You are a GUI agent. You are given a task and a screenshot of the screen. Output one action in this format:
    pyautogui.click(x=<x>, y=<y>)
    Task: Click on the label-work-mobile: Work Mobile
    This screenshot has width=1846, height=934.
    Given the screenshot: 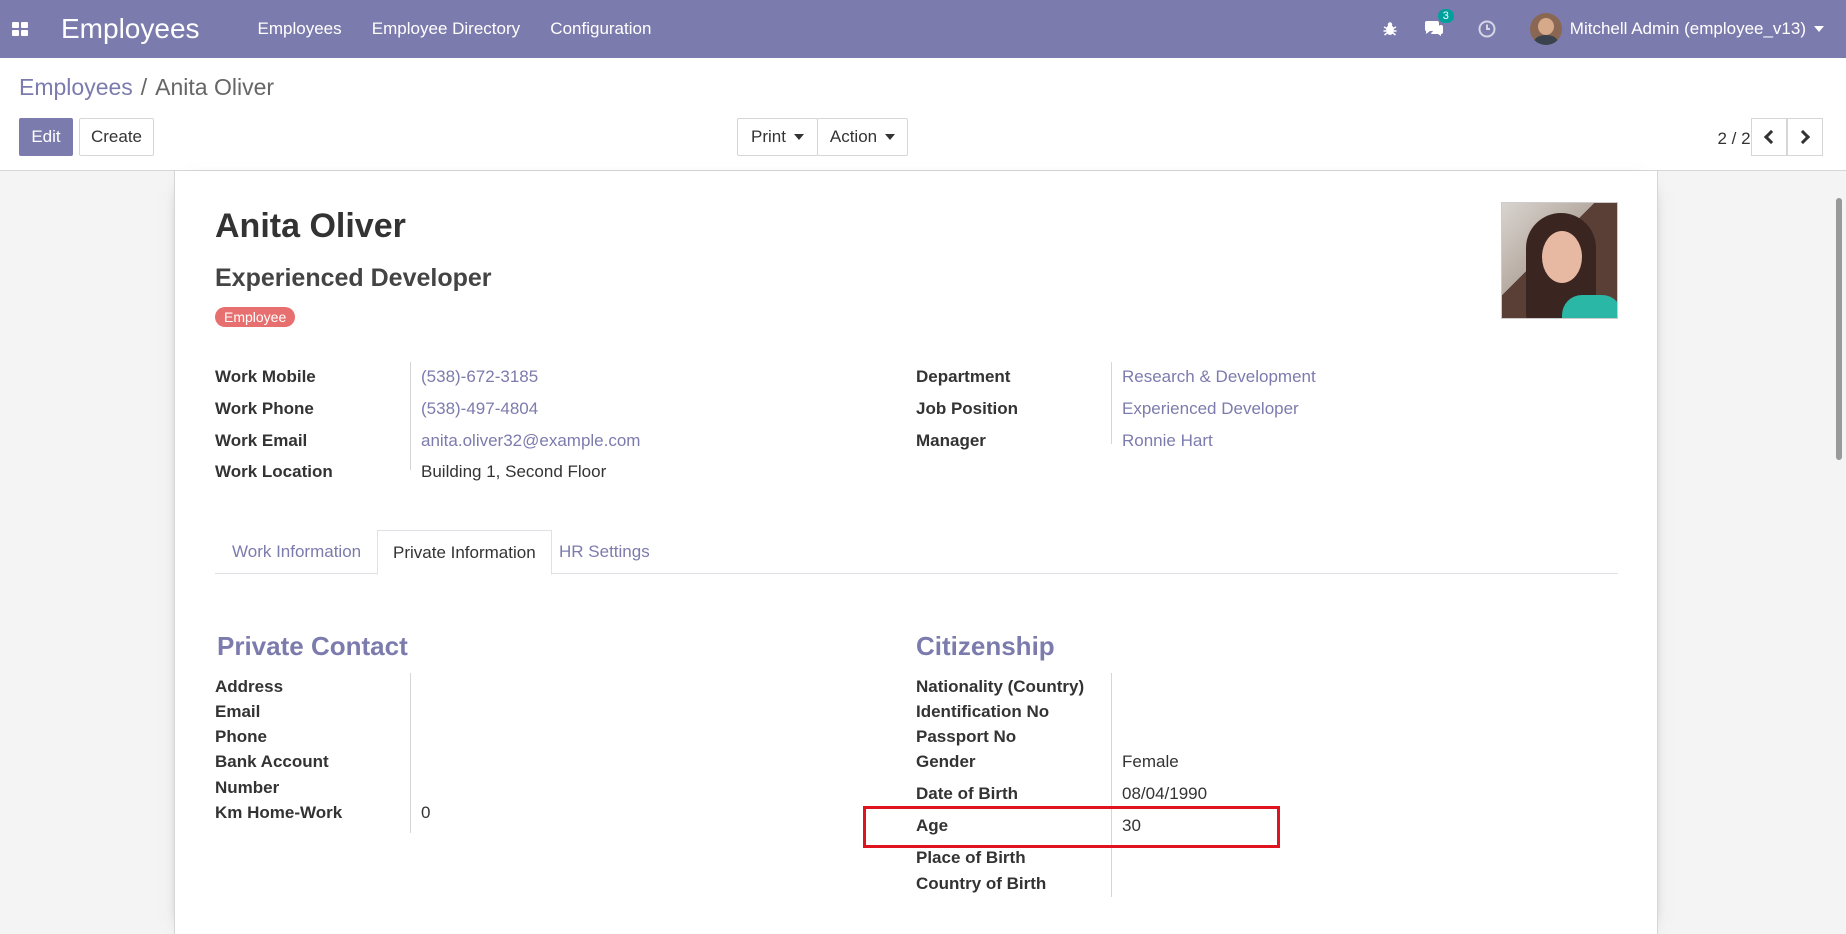 What is the action you would take?
    pyautogui.click(x=265, y=376)
    